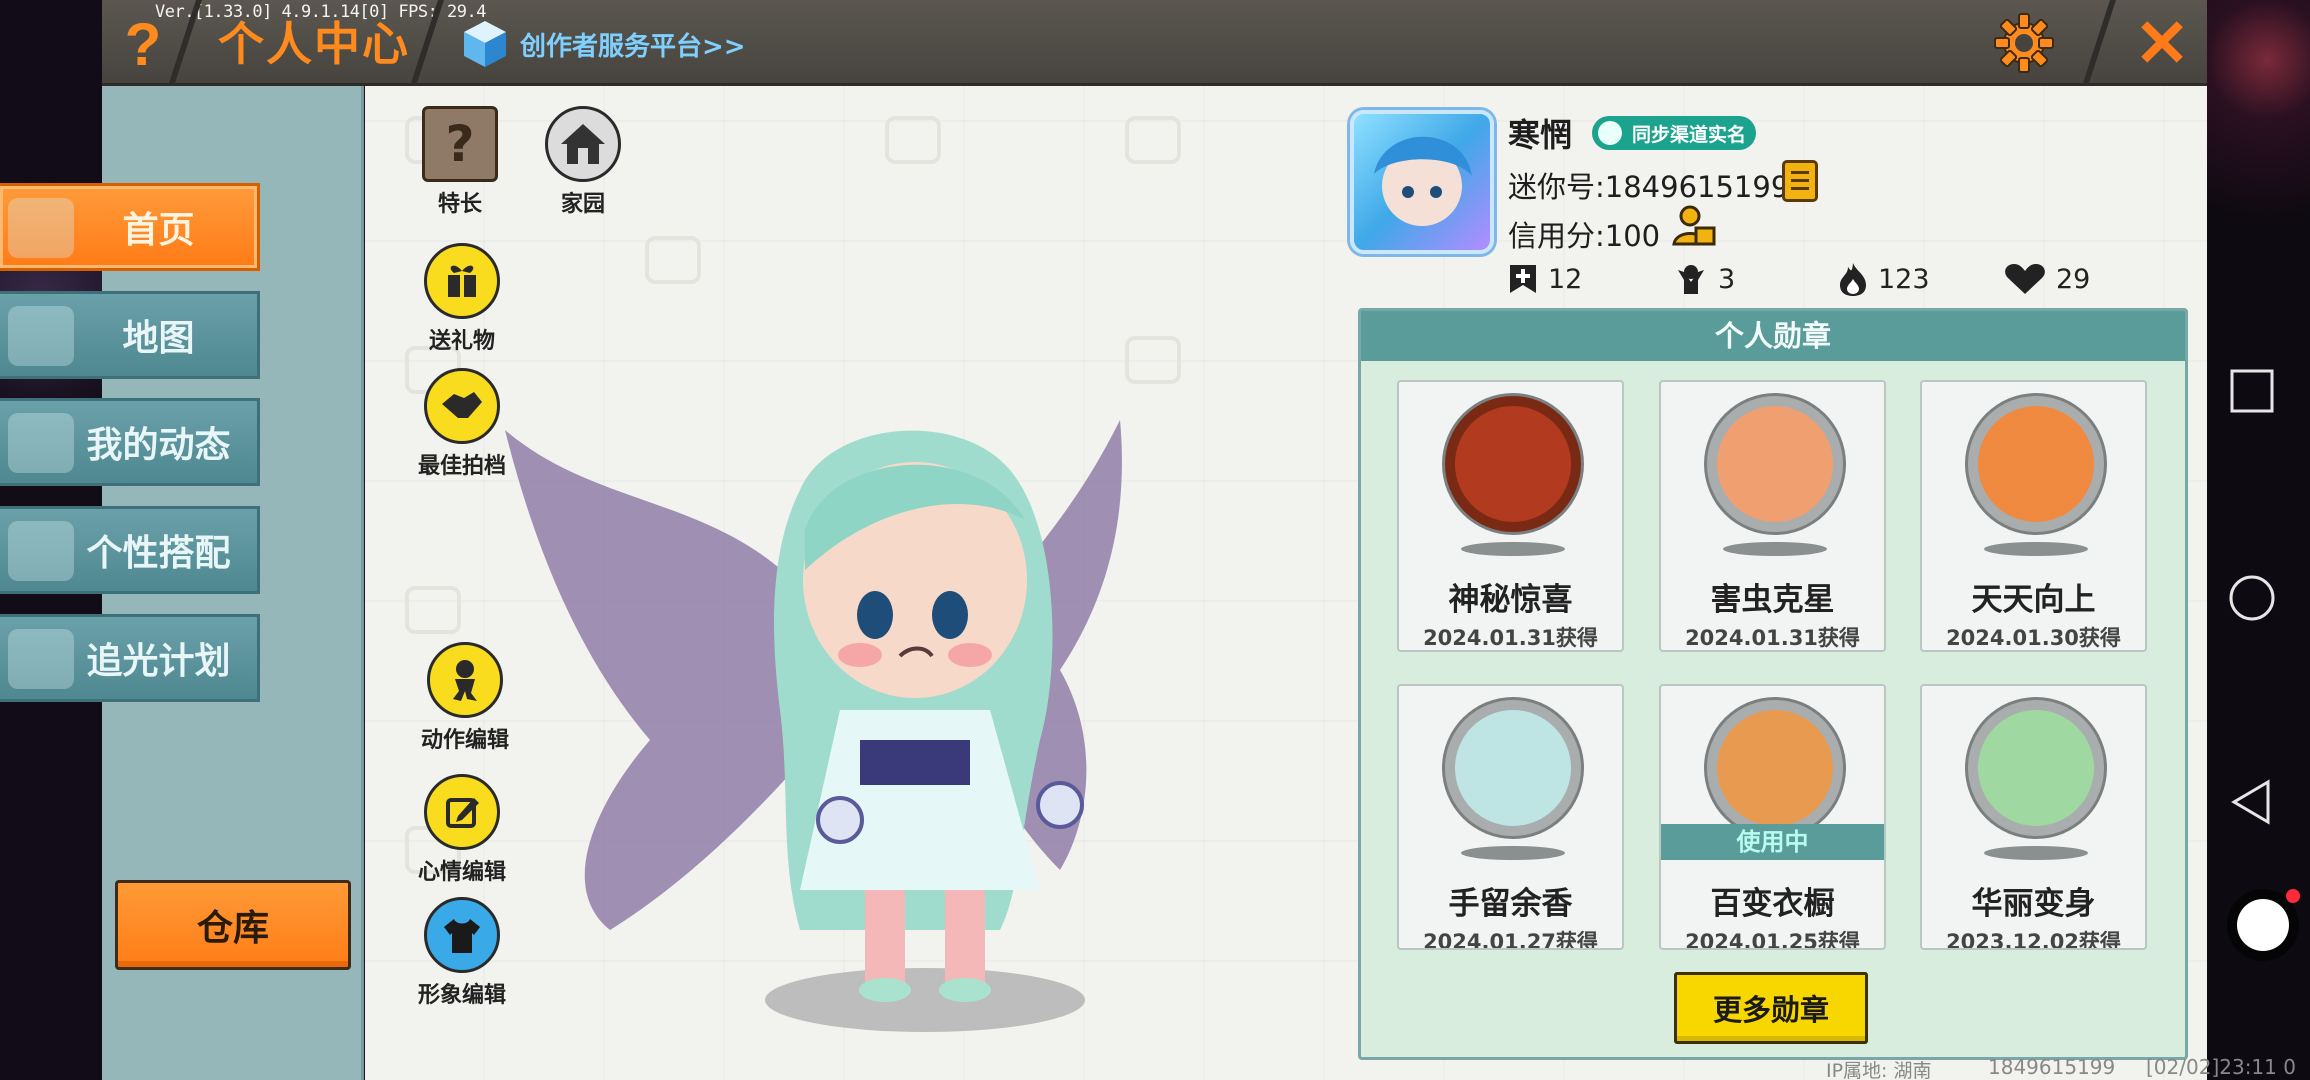 This screenshot has height=1080, width=2310. What do you see at coordinates (2073, 279) in the screenshot?
I see `likes-count: 29` at bounding box center [2073, 279].